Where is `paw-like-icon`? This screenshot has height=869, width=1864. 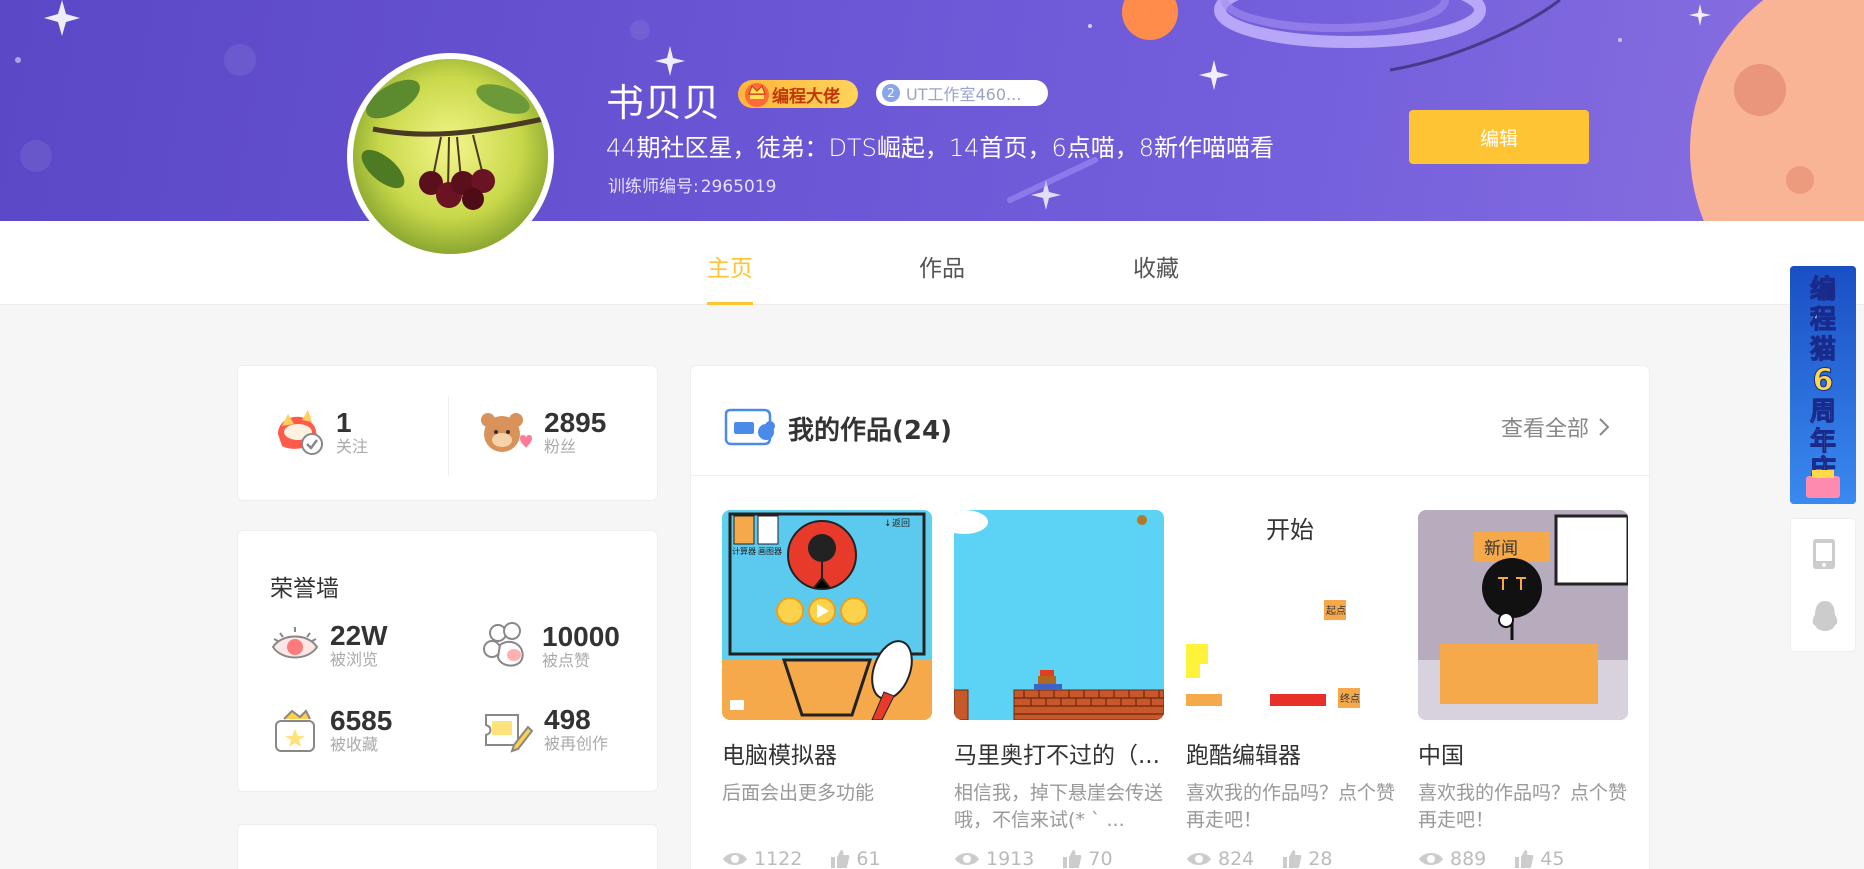
paw-like-icon is located at coordinates (503, 644).